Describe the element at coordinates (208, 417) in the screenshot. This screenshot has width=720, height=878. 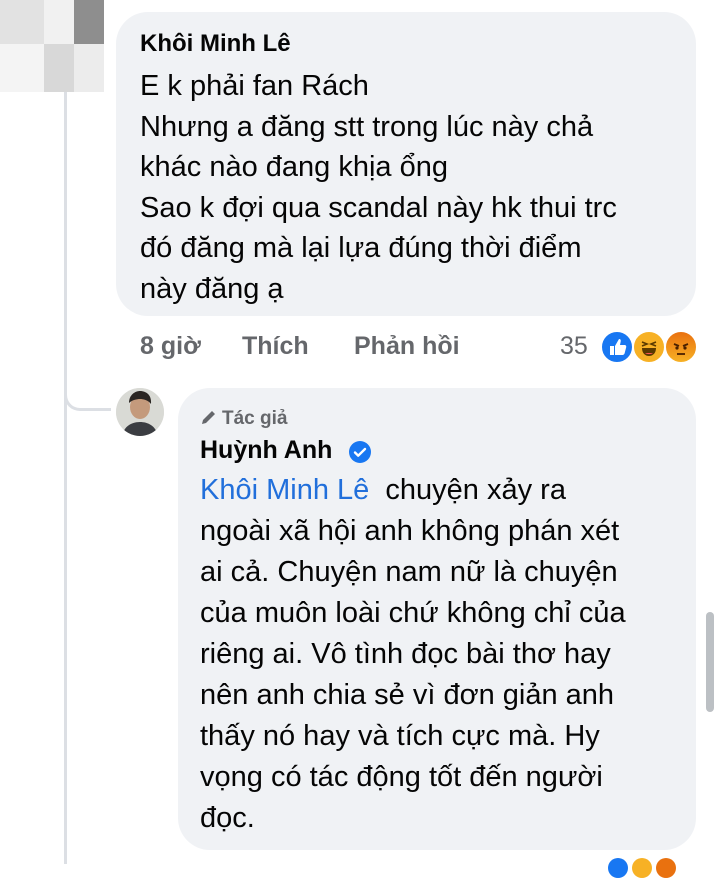
I see `pencil-icon` at that location.